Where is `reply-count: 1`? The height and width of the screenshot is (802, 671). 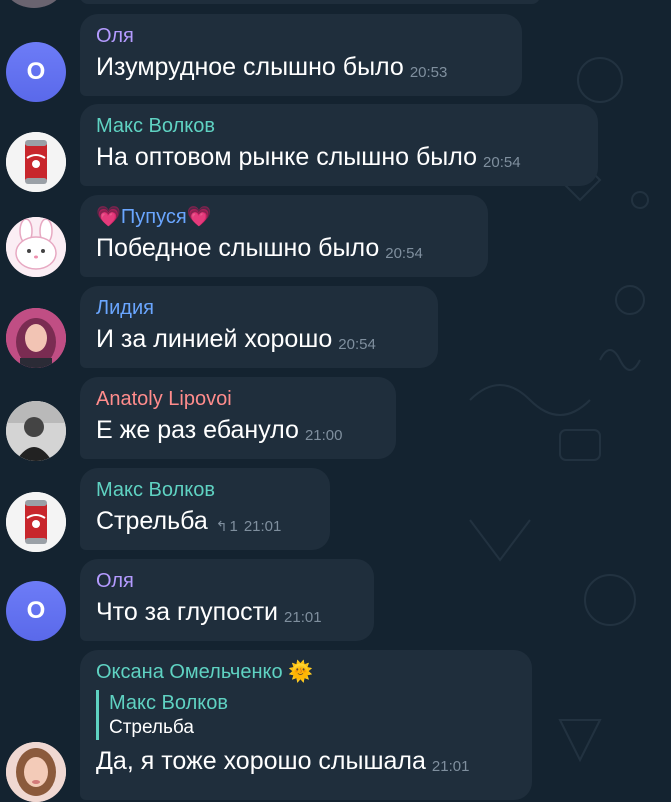 reply-count: 1 is located at coordinates (233, 526).